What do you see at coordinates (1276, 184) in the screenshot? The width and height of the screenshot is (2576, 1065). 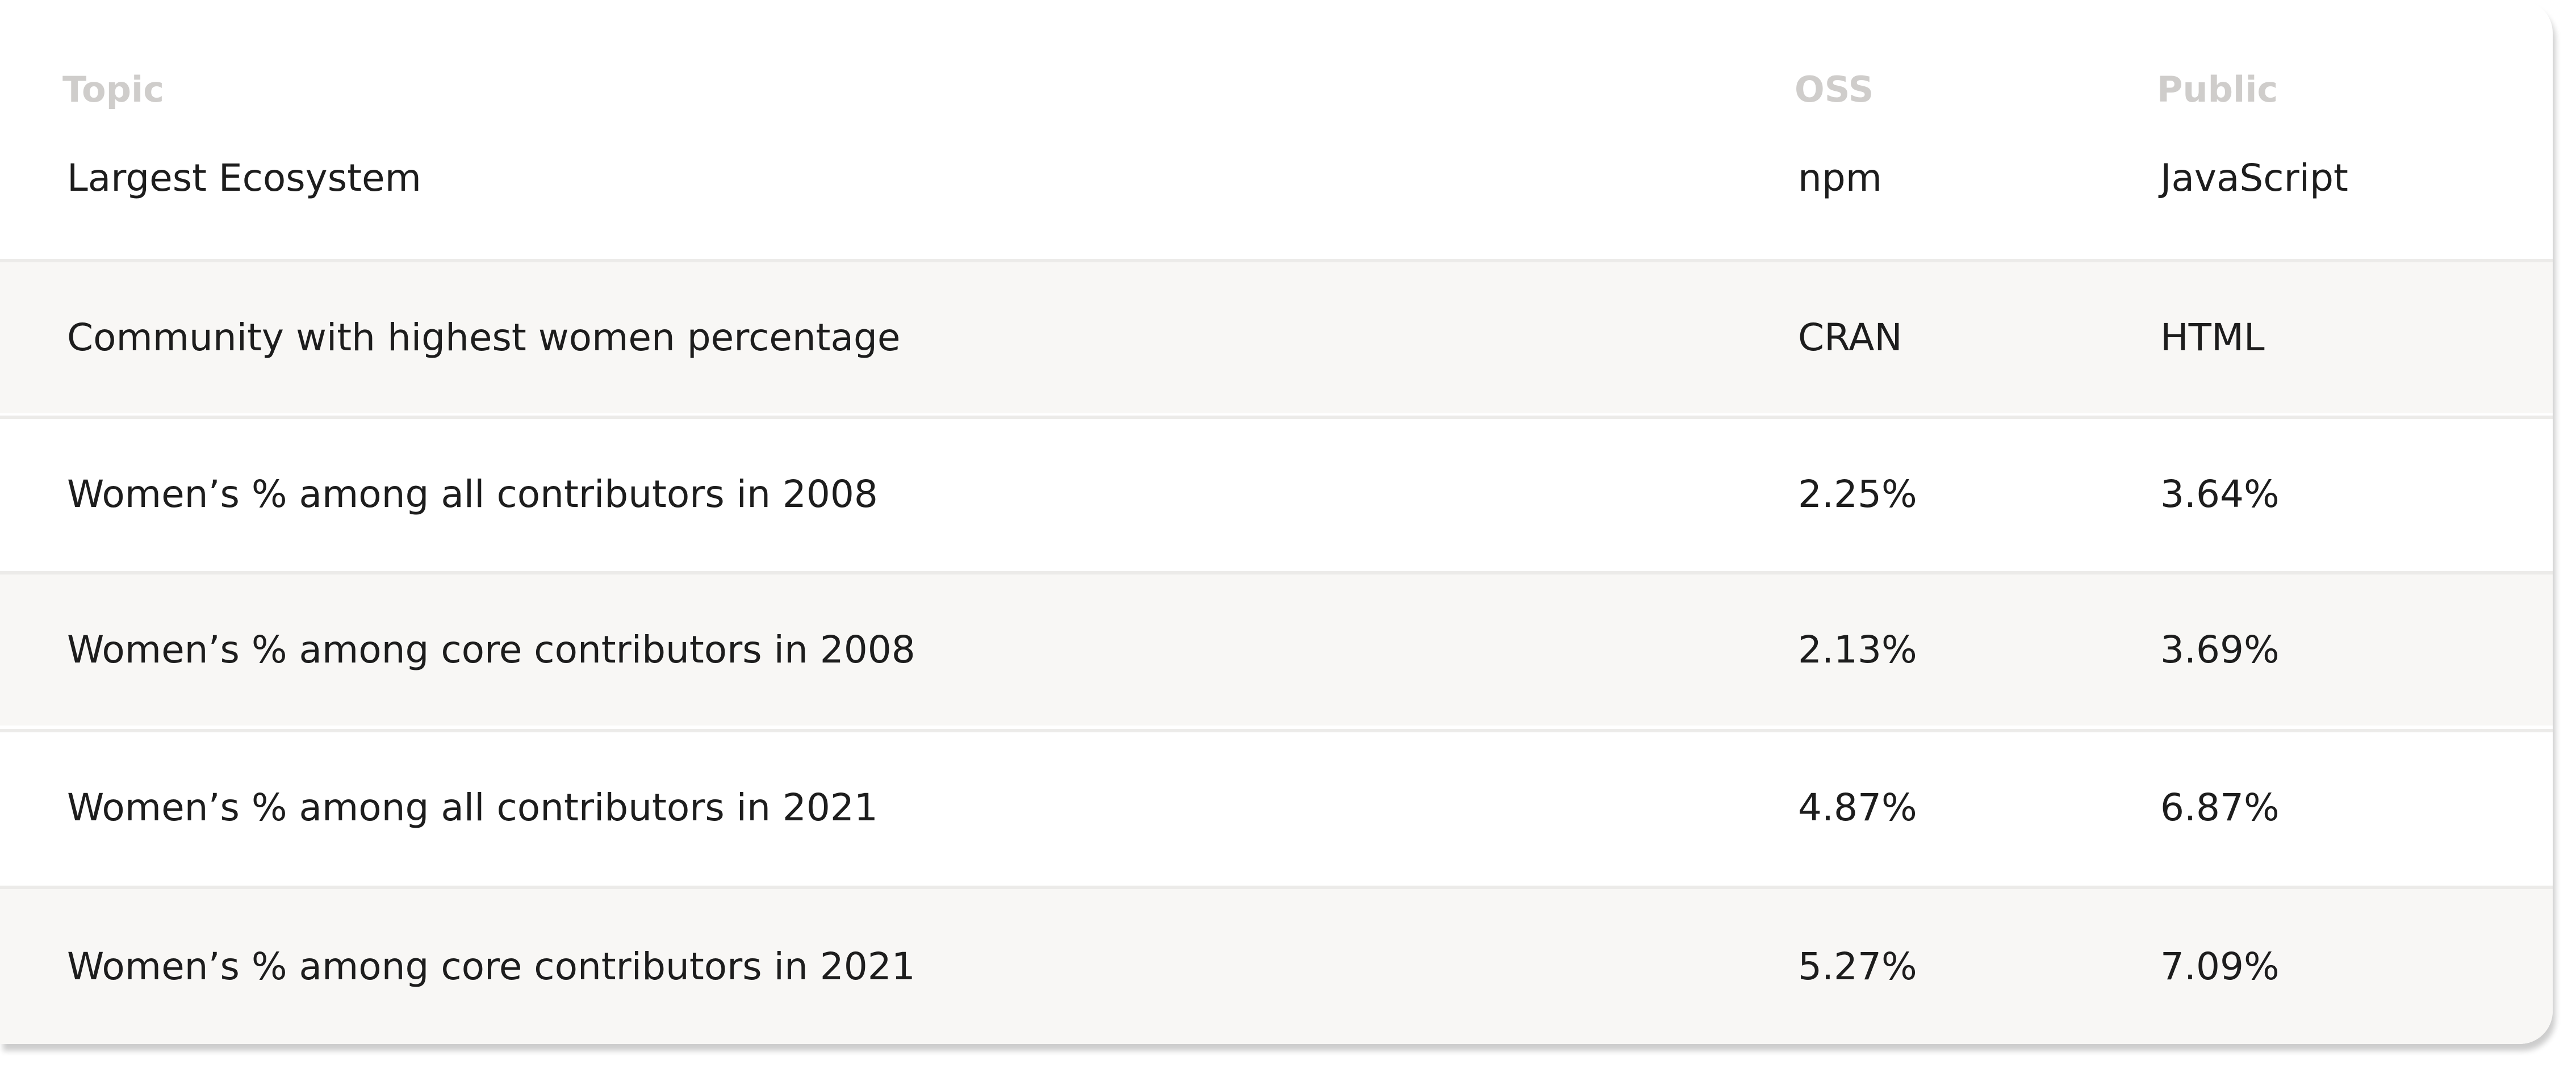 I see `table-row: Largest Ecosystem npm JavaScript` at bounding box center [1276, 184].